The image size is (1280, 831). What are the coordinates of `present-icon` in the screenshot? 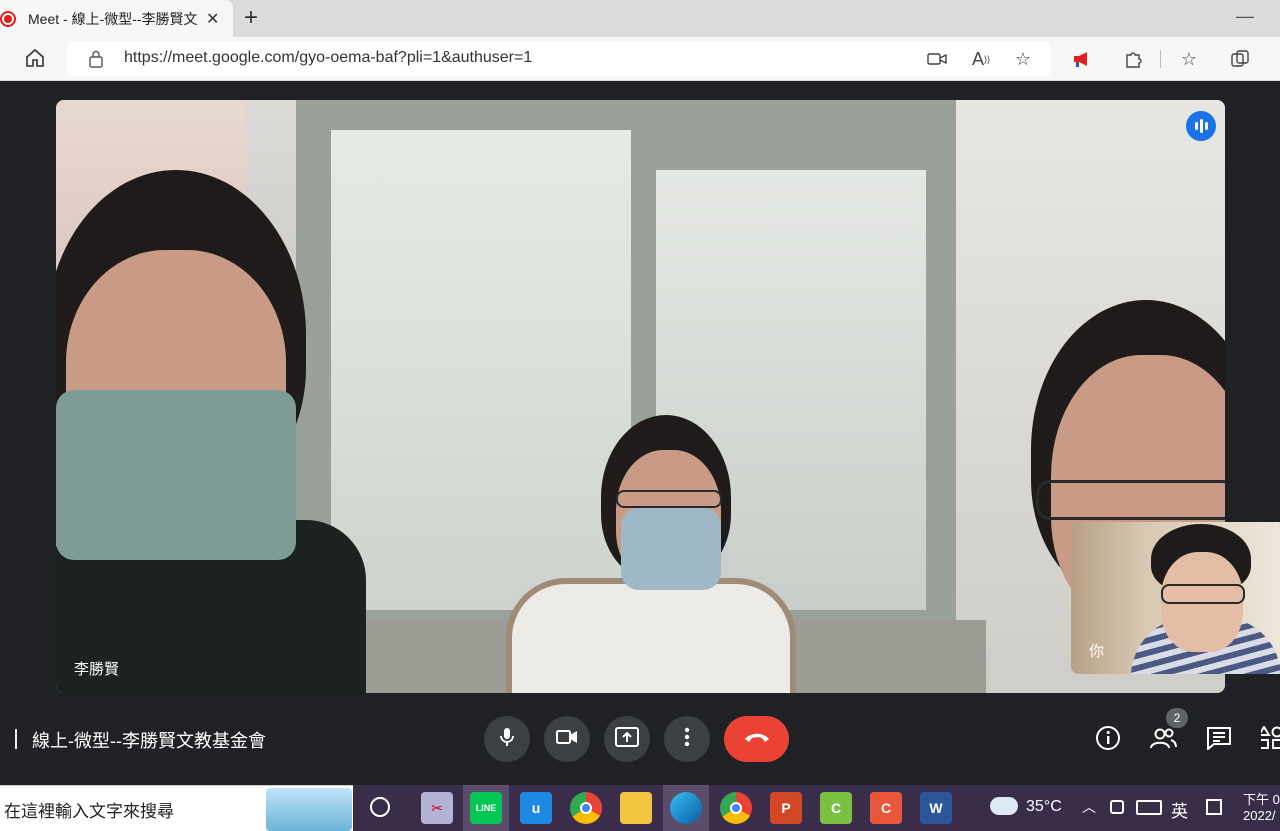 It's located at (627, 739).